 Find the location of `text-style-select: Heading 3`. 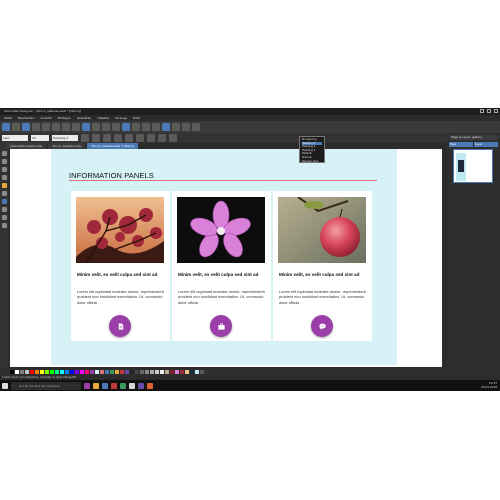

text-style-select: Heading 3 is located at coordinates (65, 138).